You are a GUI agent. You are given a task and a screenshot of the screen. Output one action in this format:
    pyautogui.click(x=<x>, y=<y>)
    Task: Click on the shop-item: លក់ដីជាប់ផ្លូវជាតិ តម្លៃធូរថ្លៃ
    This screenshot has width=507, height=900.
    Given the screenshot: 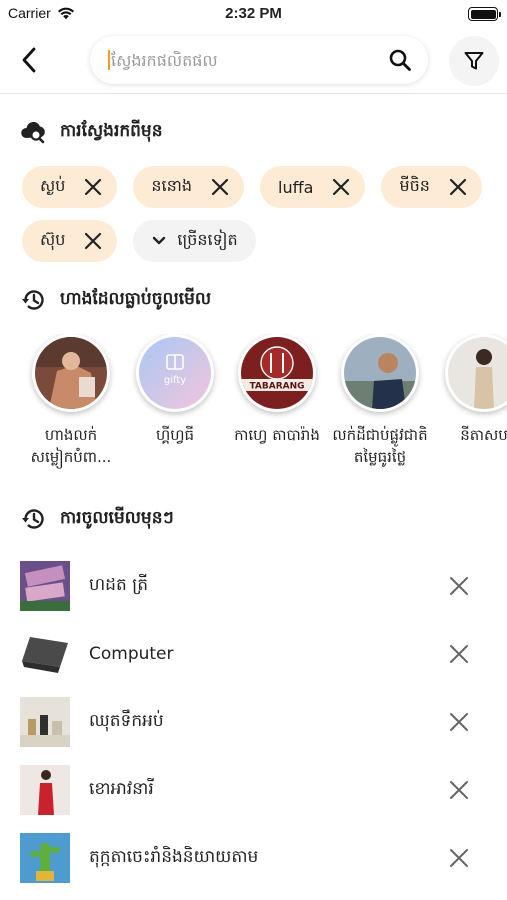 What is the action you would take?
    pyautogui.click(x=380, y=401)
    